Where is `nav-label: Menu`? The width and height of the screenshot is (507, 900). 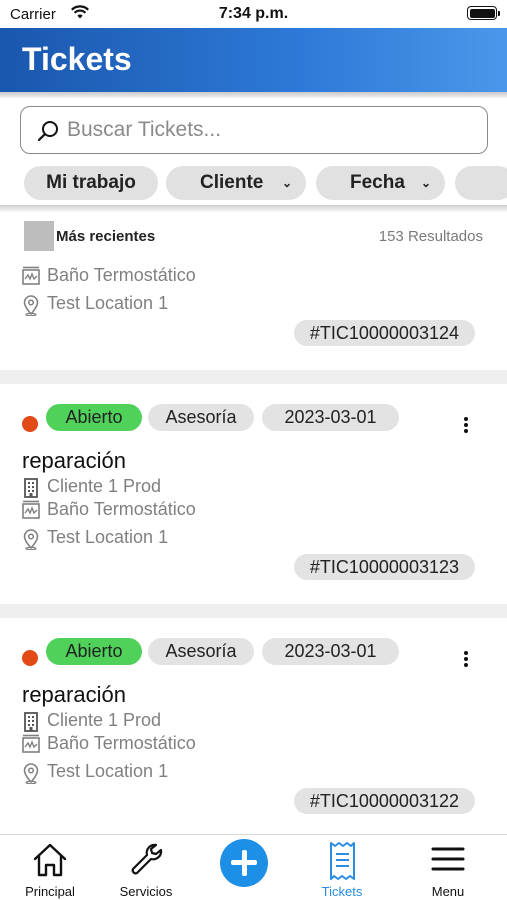 nav-label: Menu is located at coordinates (448, 891).